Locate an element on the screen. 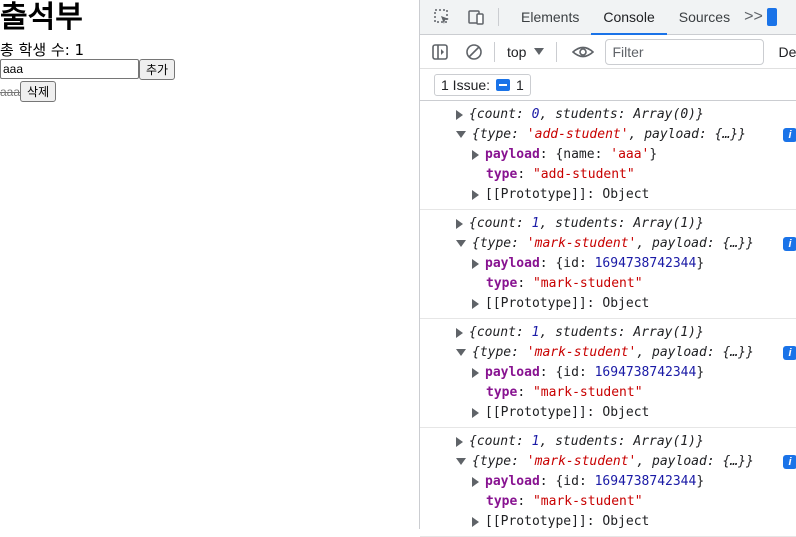  payload-line: payload: {name: 'aaa'} is located at coordinates (608, 155).